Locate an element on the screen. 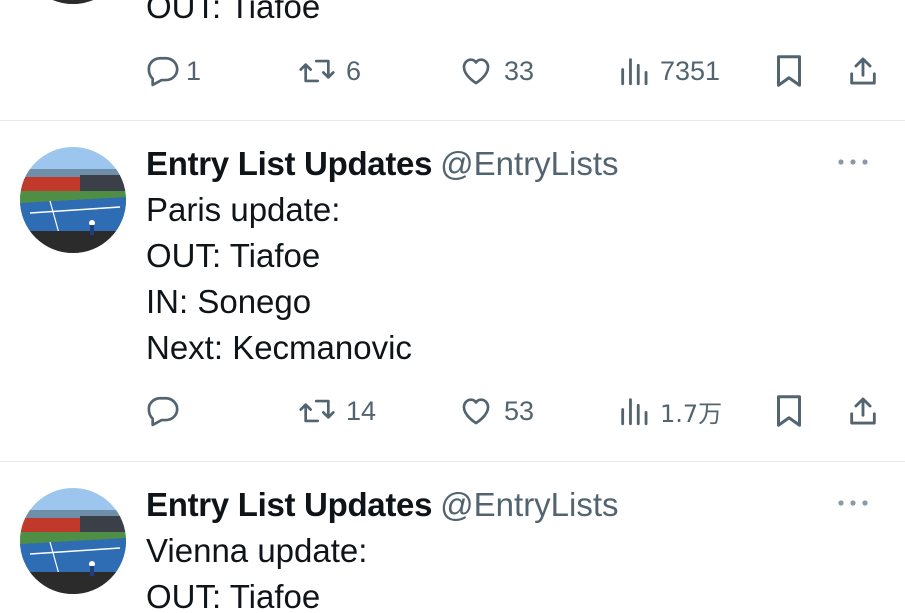 This screenshot has height=613, width=905. tweet-text-line: Vienna update: is located at coordinates (257, 550).